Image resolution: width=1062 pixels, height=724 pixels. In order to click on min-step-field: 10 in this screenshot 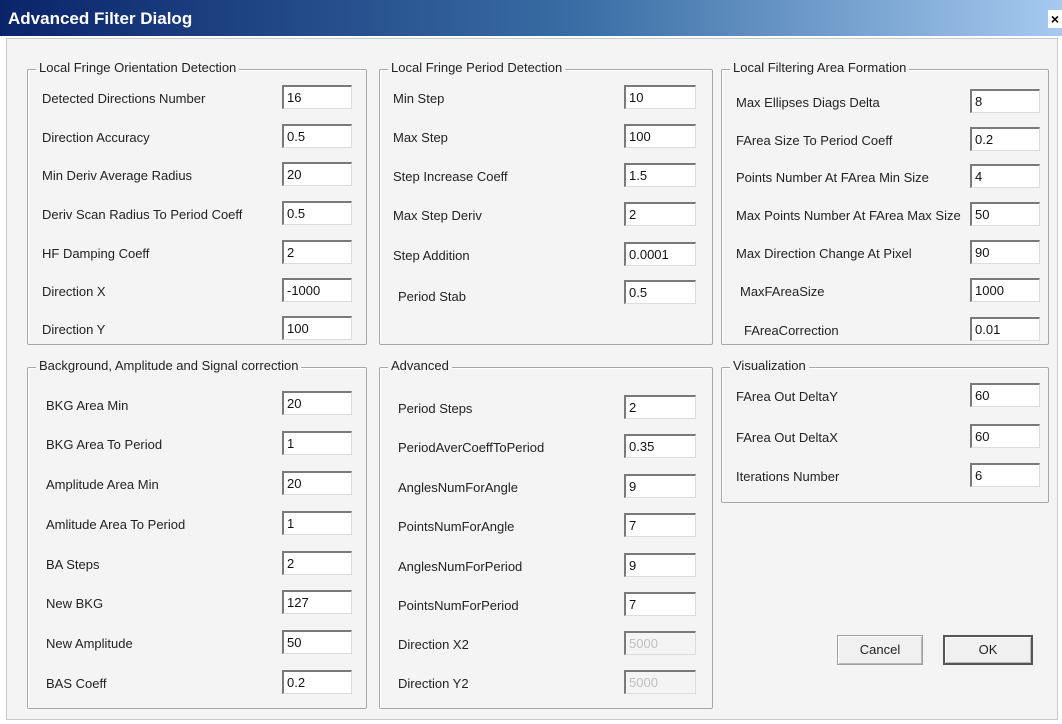, I will do `click(660, 97)`.